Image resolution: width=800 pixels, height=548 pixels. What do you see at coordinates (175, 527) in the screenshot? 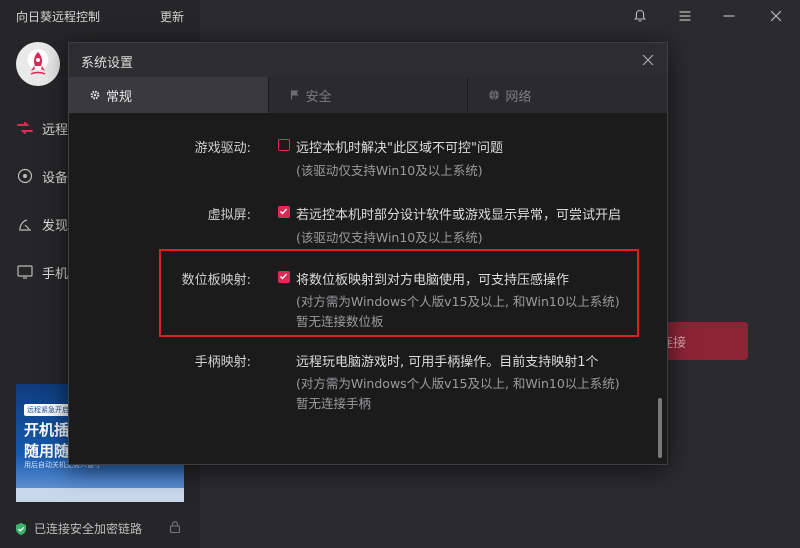
I see `lock-icon` at bounding box center [175, 527].